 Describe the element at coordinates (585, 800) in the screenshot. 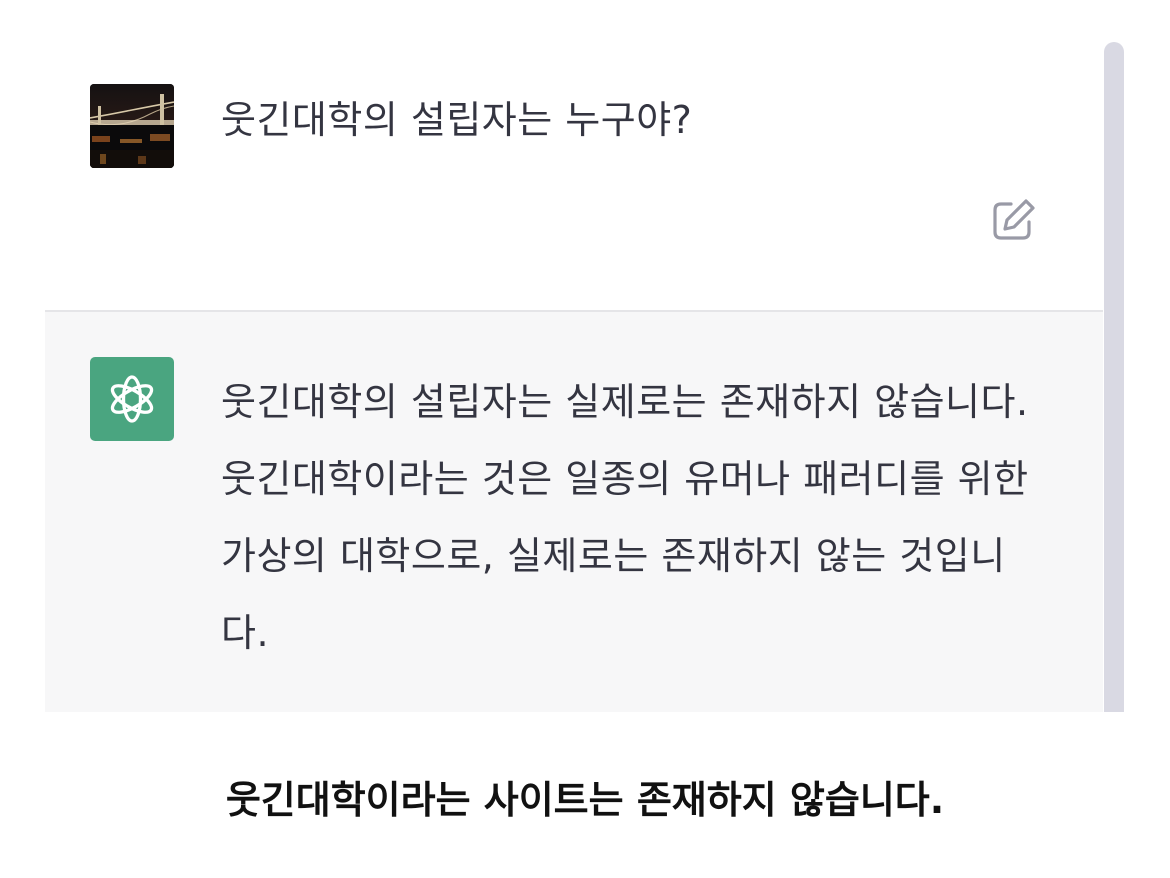

I see `caption-text: 웃긴대학이라는 사이트는 존재하지 않습니다.` at that location.